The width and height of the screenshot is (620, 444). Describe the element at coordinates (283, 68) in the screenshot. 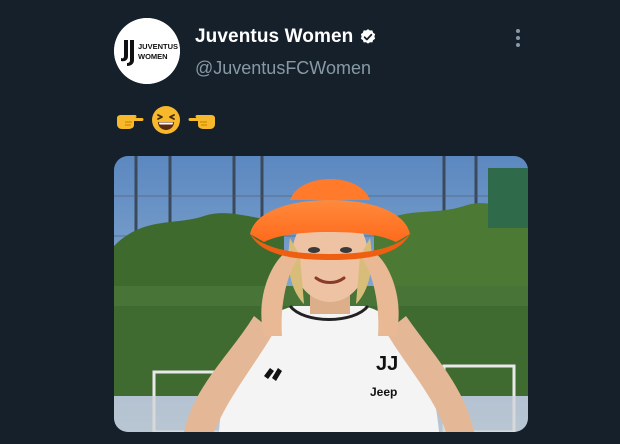

I see `author-handle: @JuventusFCWomen` at that location.